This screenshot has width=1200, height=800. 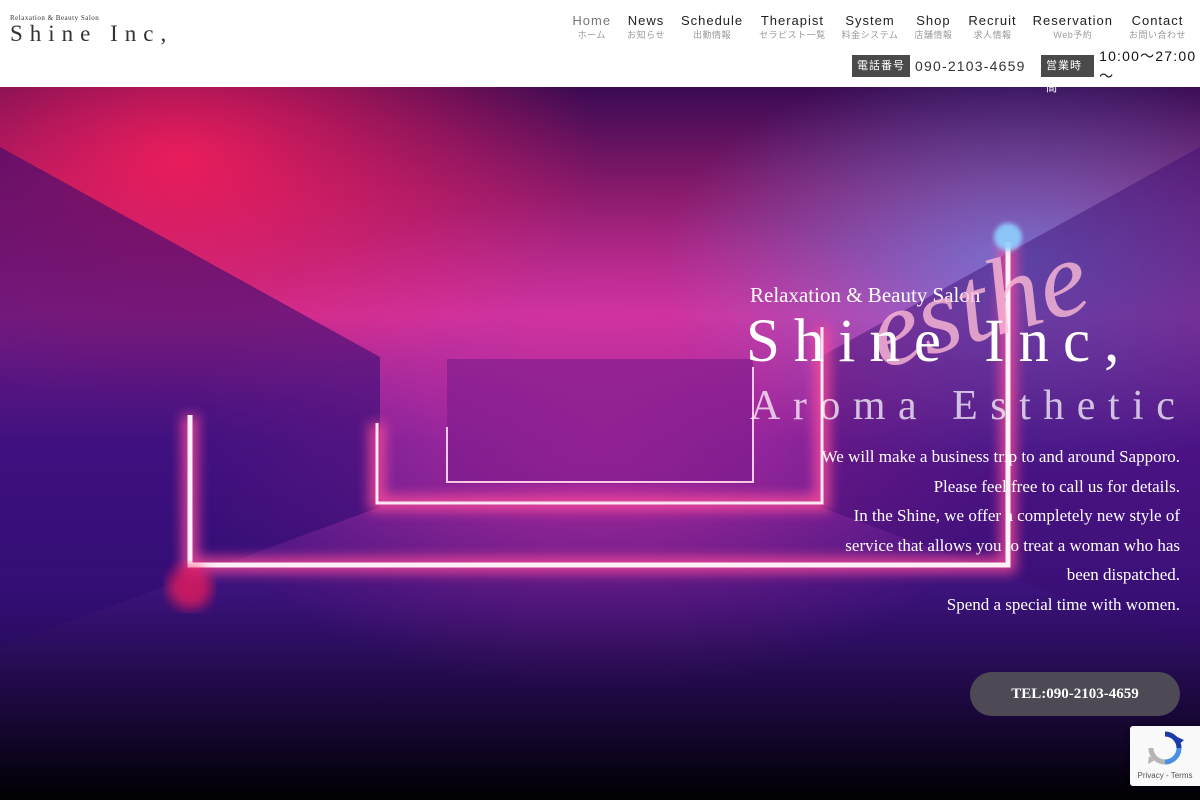 I want to click on header-phone: 電話番号 090-2103-4659, so click(x=939, y=66).